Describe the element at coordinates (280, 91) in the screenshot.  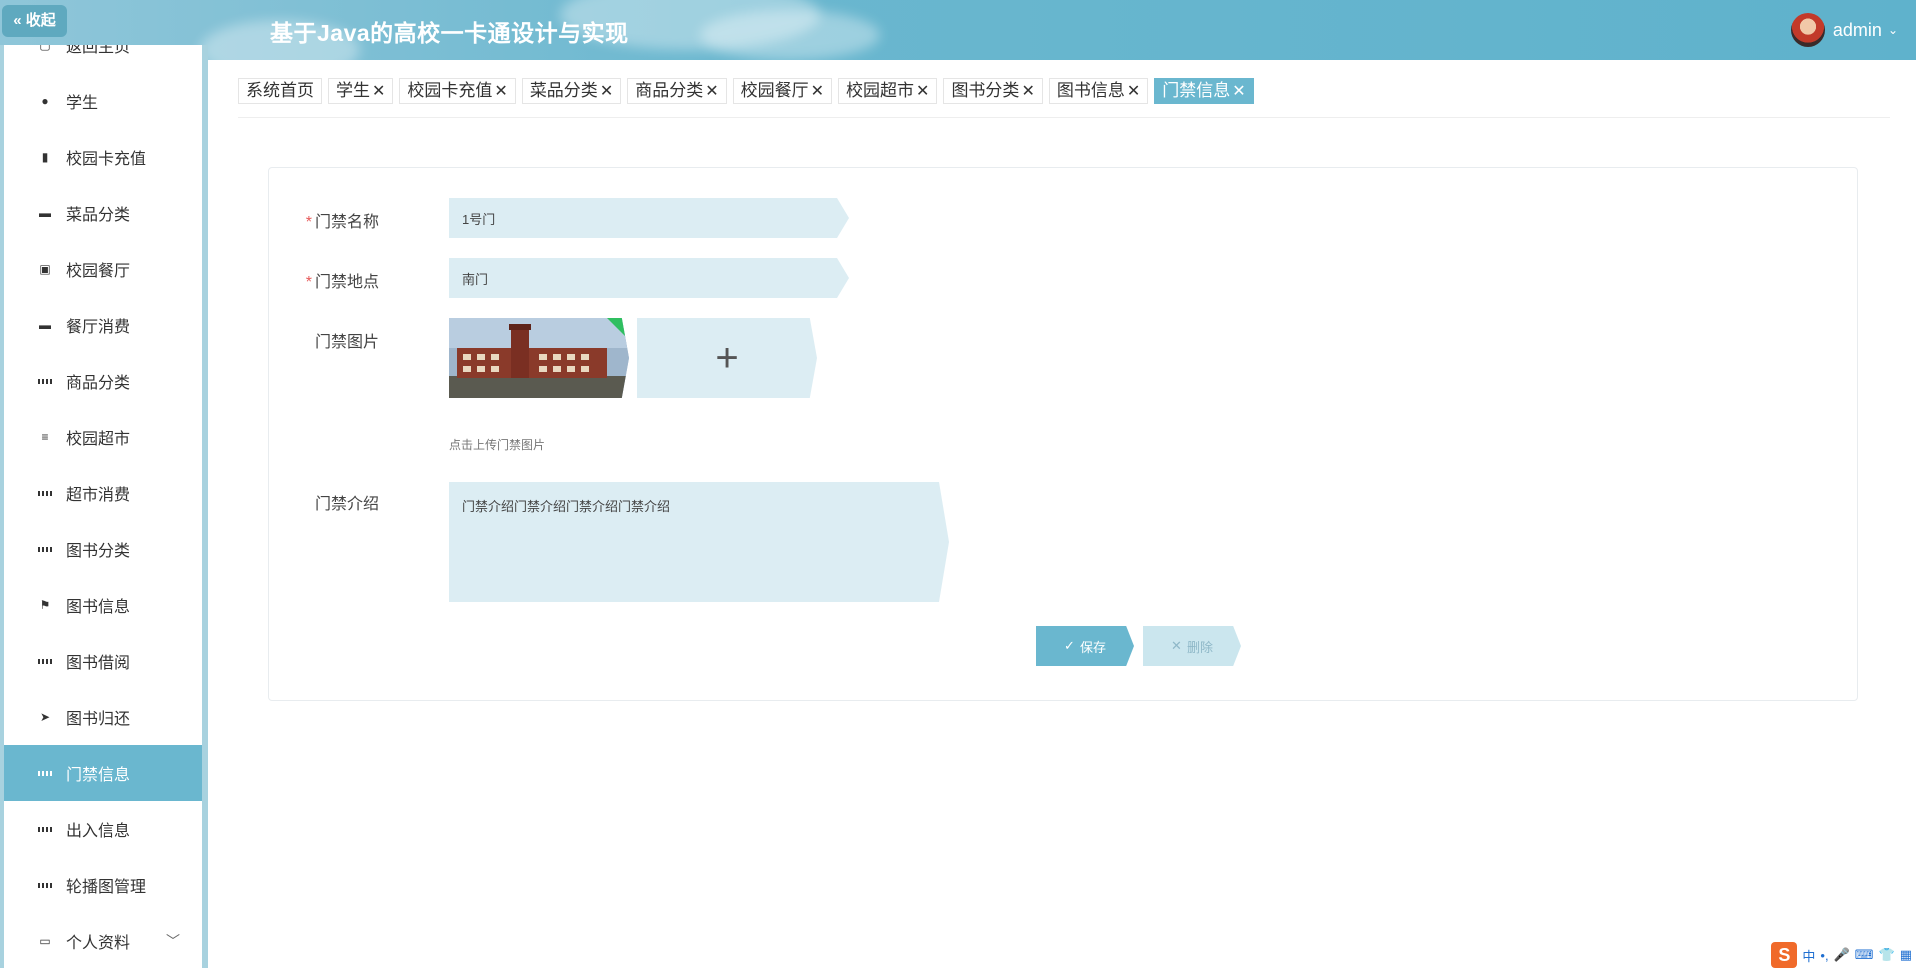
I see `tab-home: 系统首页` at that location.